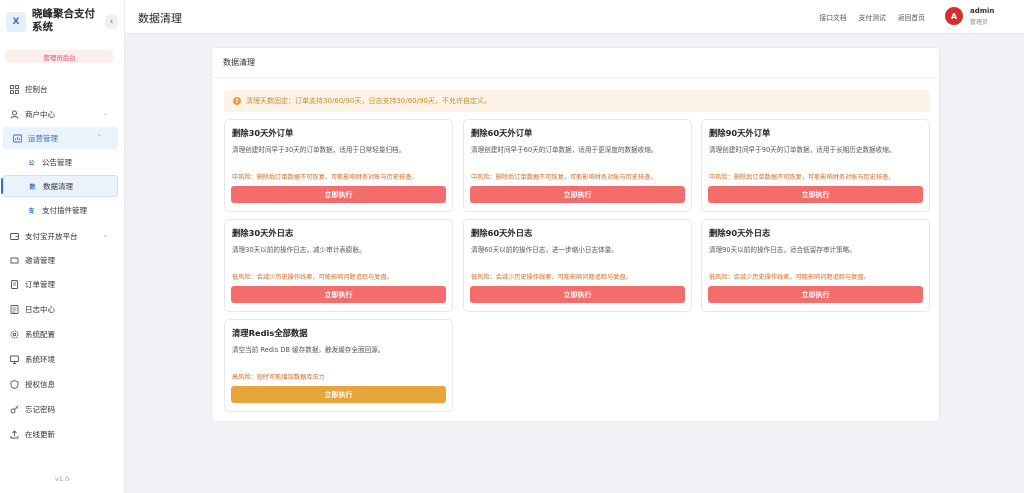  What do you see at coordinates (31, 163) in the screenshot?
I see `notice-icon: 公` at bounding box center [31, 163].